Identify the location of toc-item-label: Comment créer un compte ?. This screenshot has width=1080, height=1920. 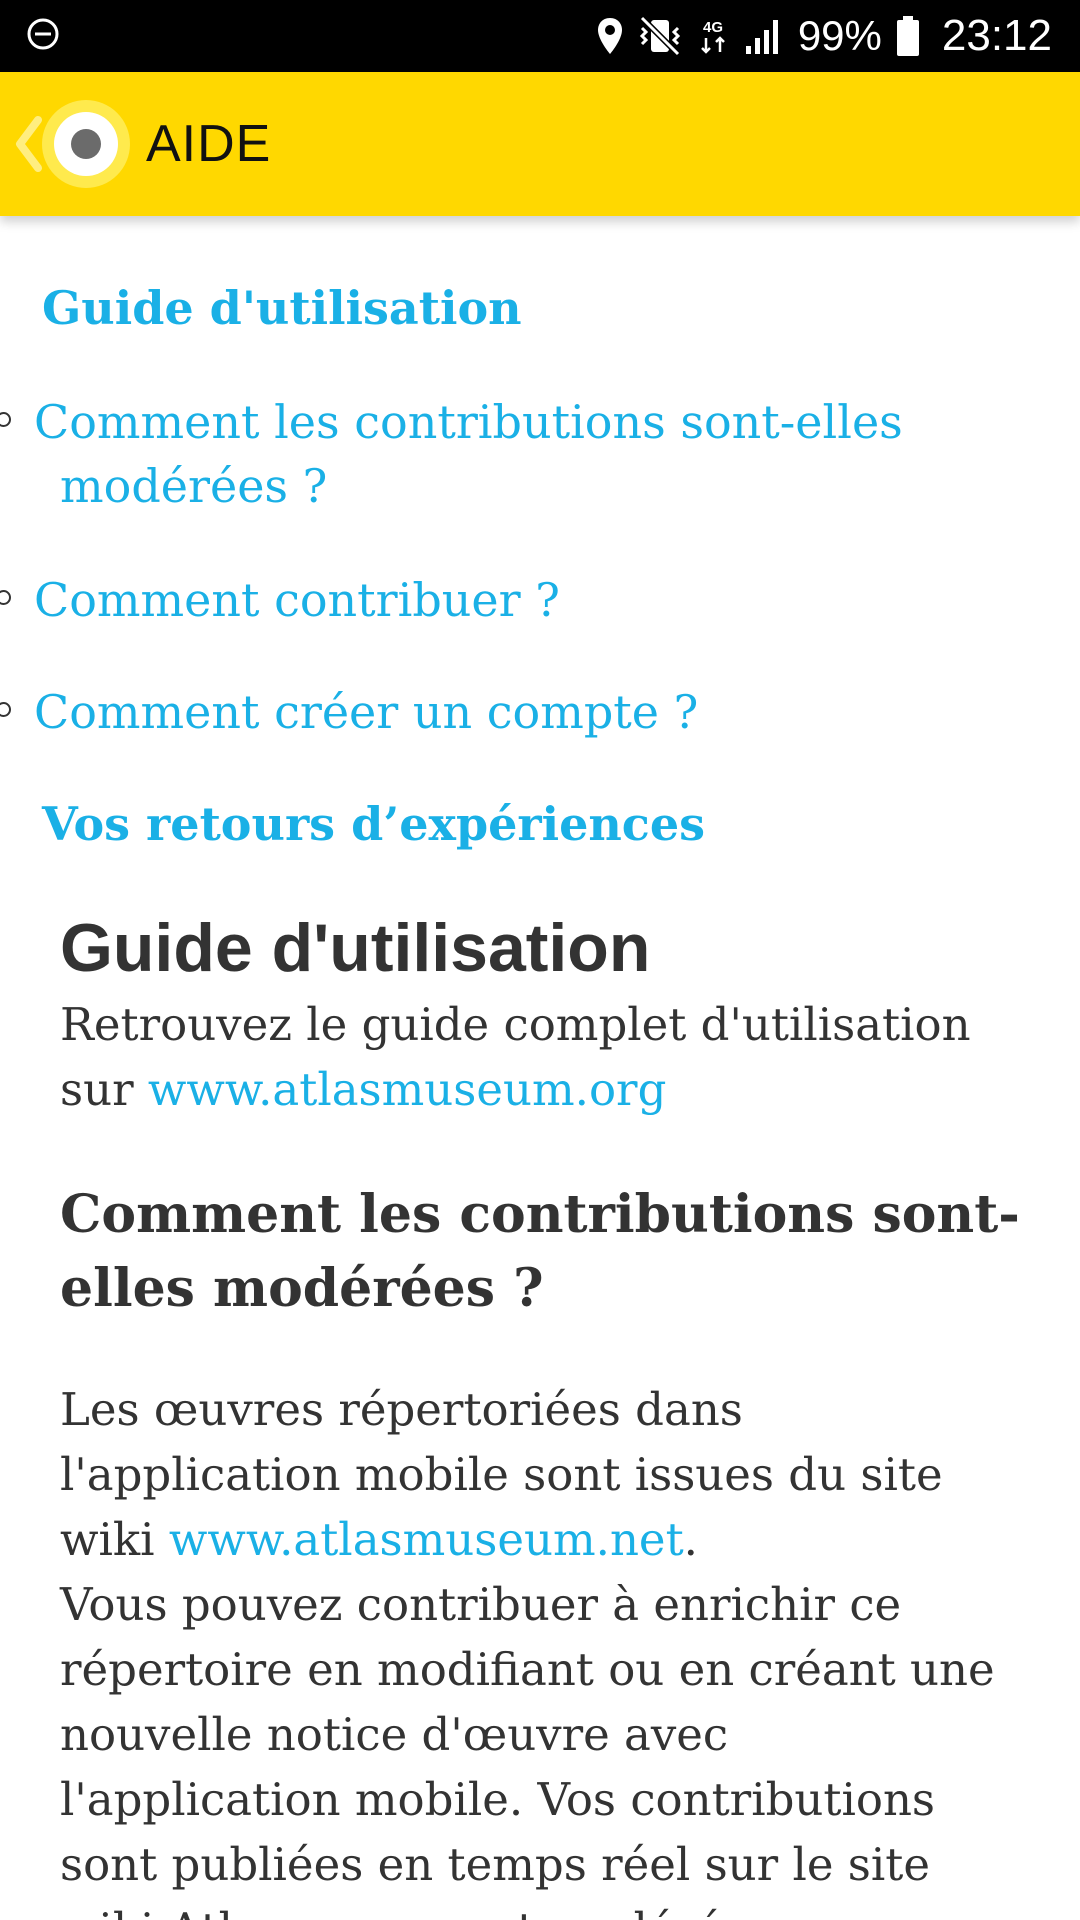
(366, 712).